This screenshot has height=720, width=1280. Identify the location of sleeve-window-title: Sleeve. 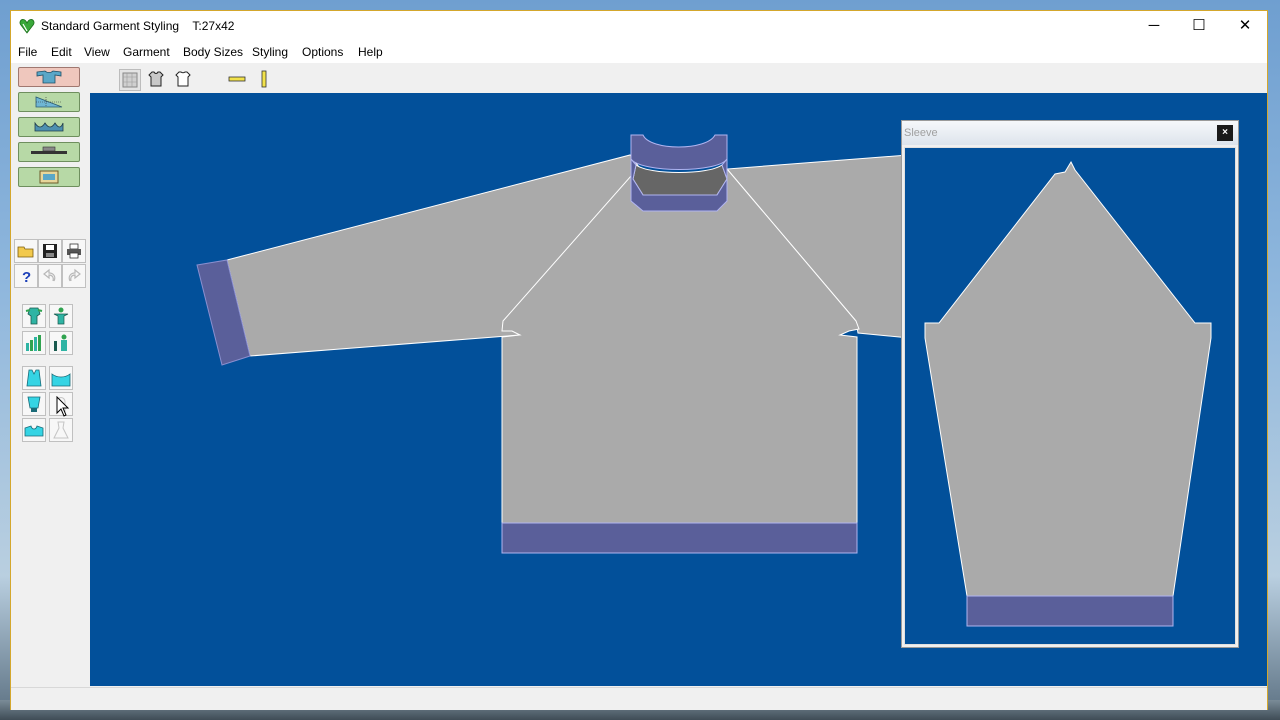
(921, 133).